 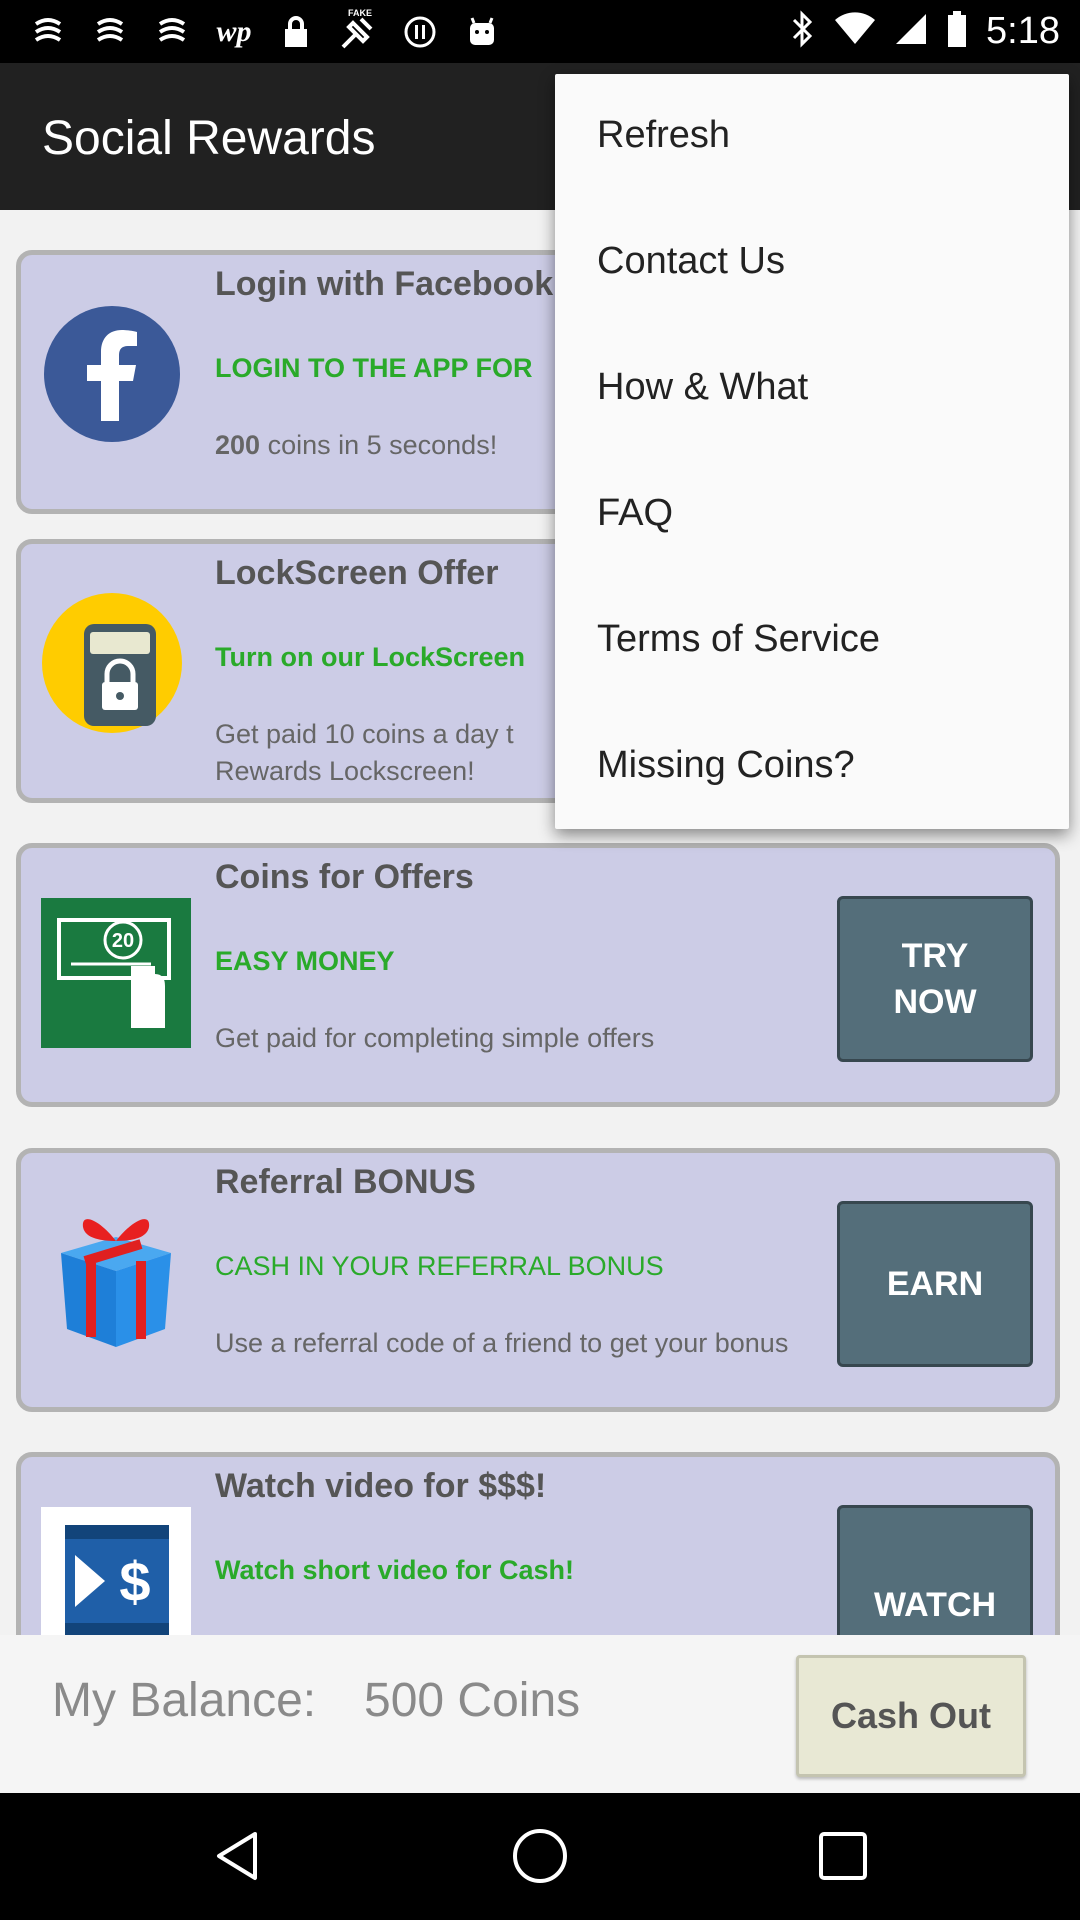 I want to click on status-icons-right: 5:18, so click(x=925, y=31).